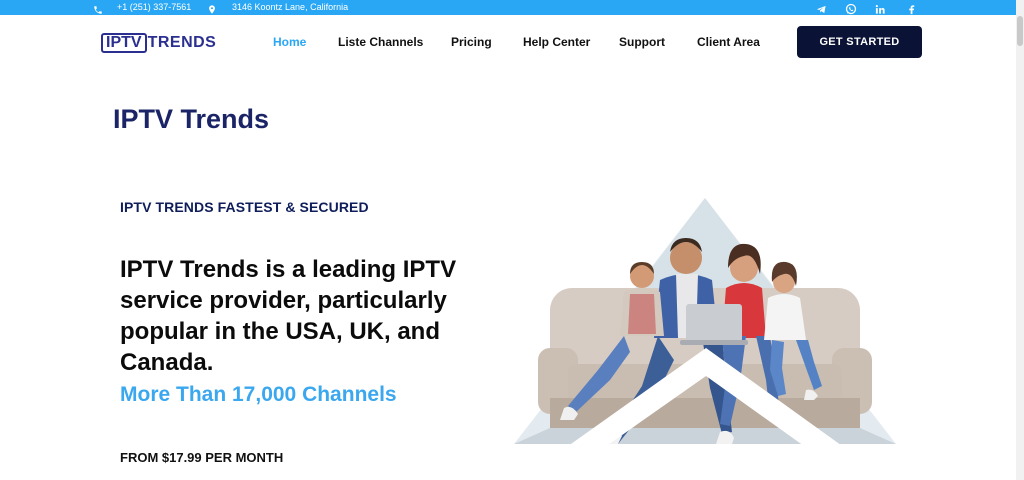 The height and width of the screenshot is (480, 1024). Describe the element at coordinates (642, 42) in the screenshot. I see `nav-support: Support` at that location.